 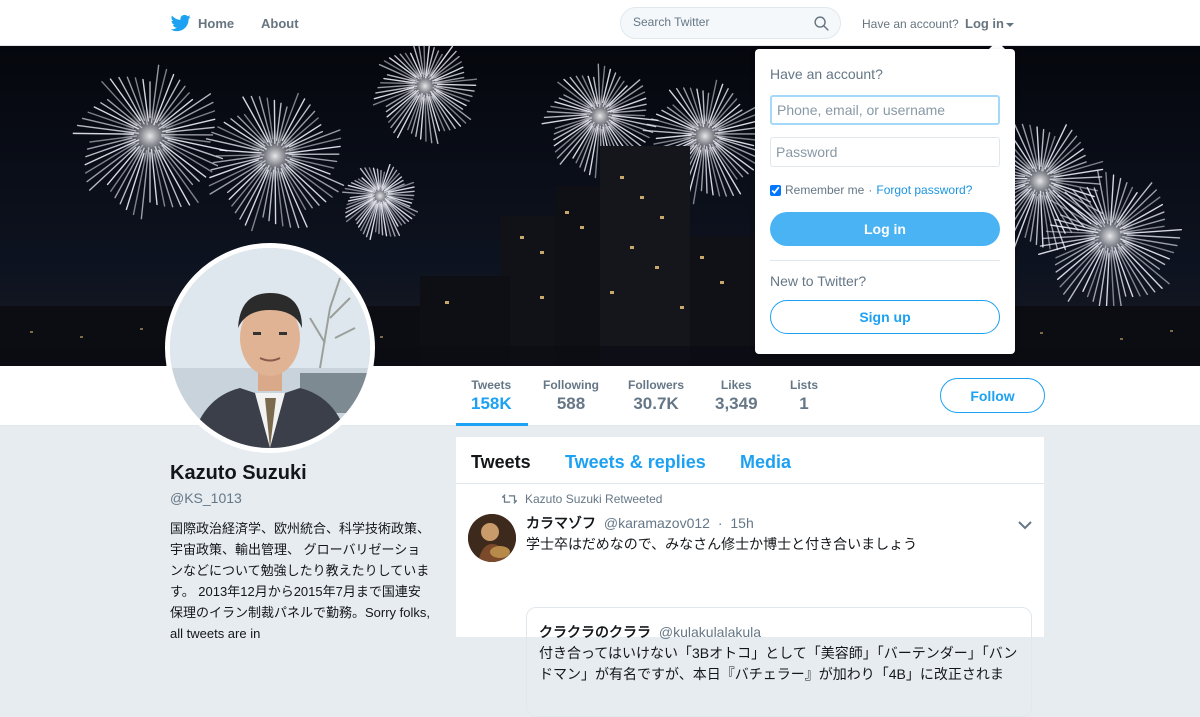 What do you see at coordinates (656, 385) in the screenshot?
I see `stat-label: Followers` at bounding box center [656, 385].